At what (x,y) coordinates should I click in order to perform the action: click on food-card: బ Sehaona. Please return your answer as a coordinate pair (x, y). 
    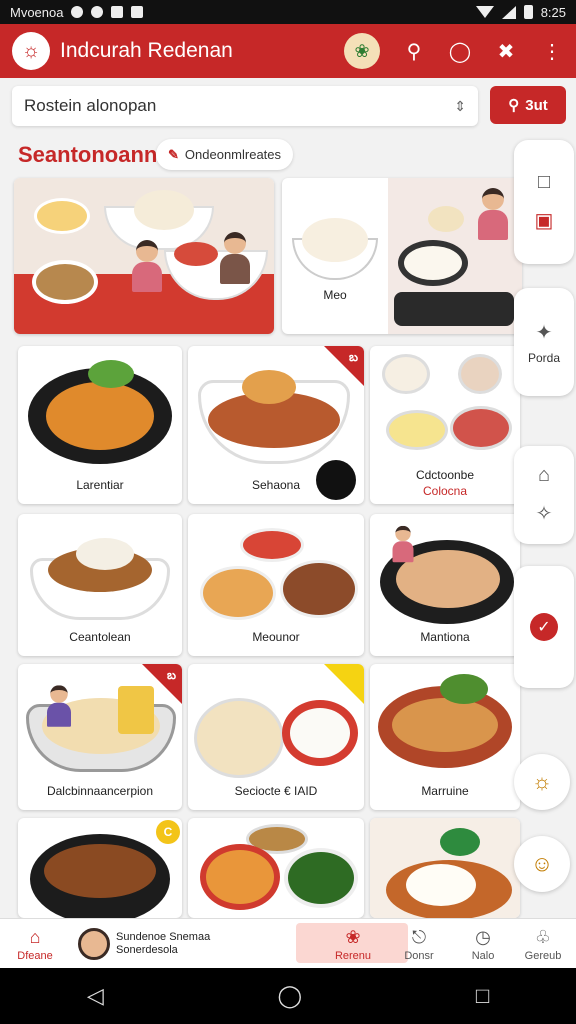
    Looking at the image, I should click on (276, 425).